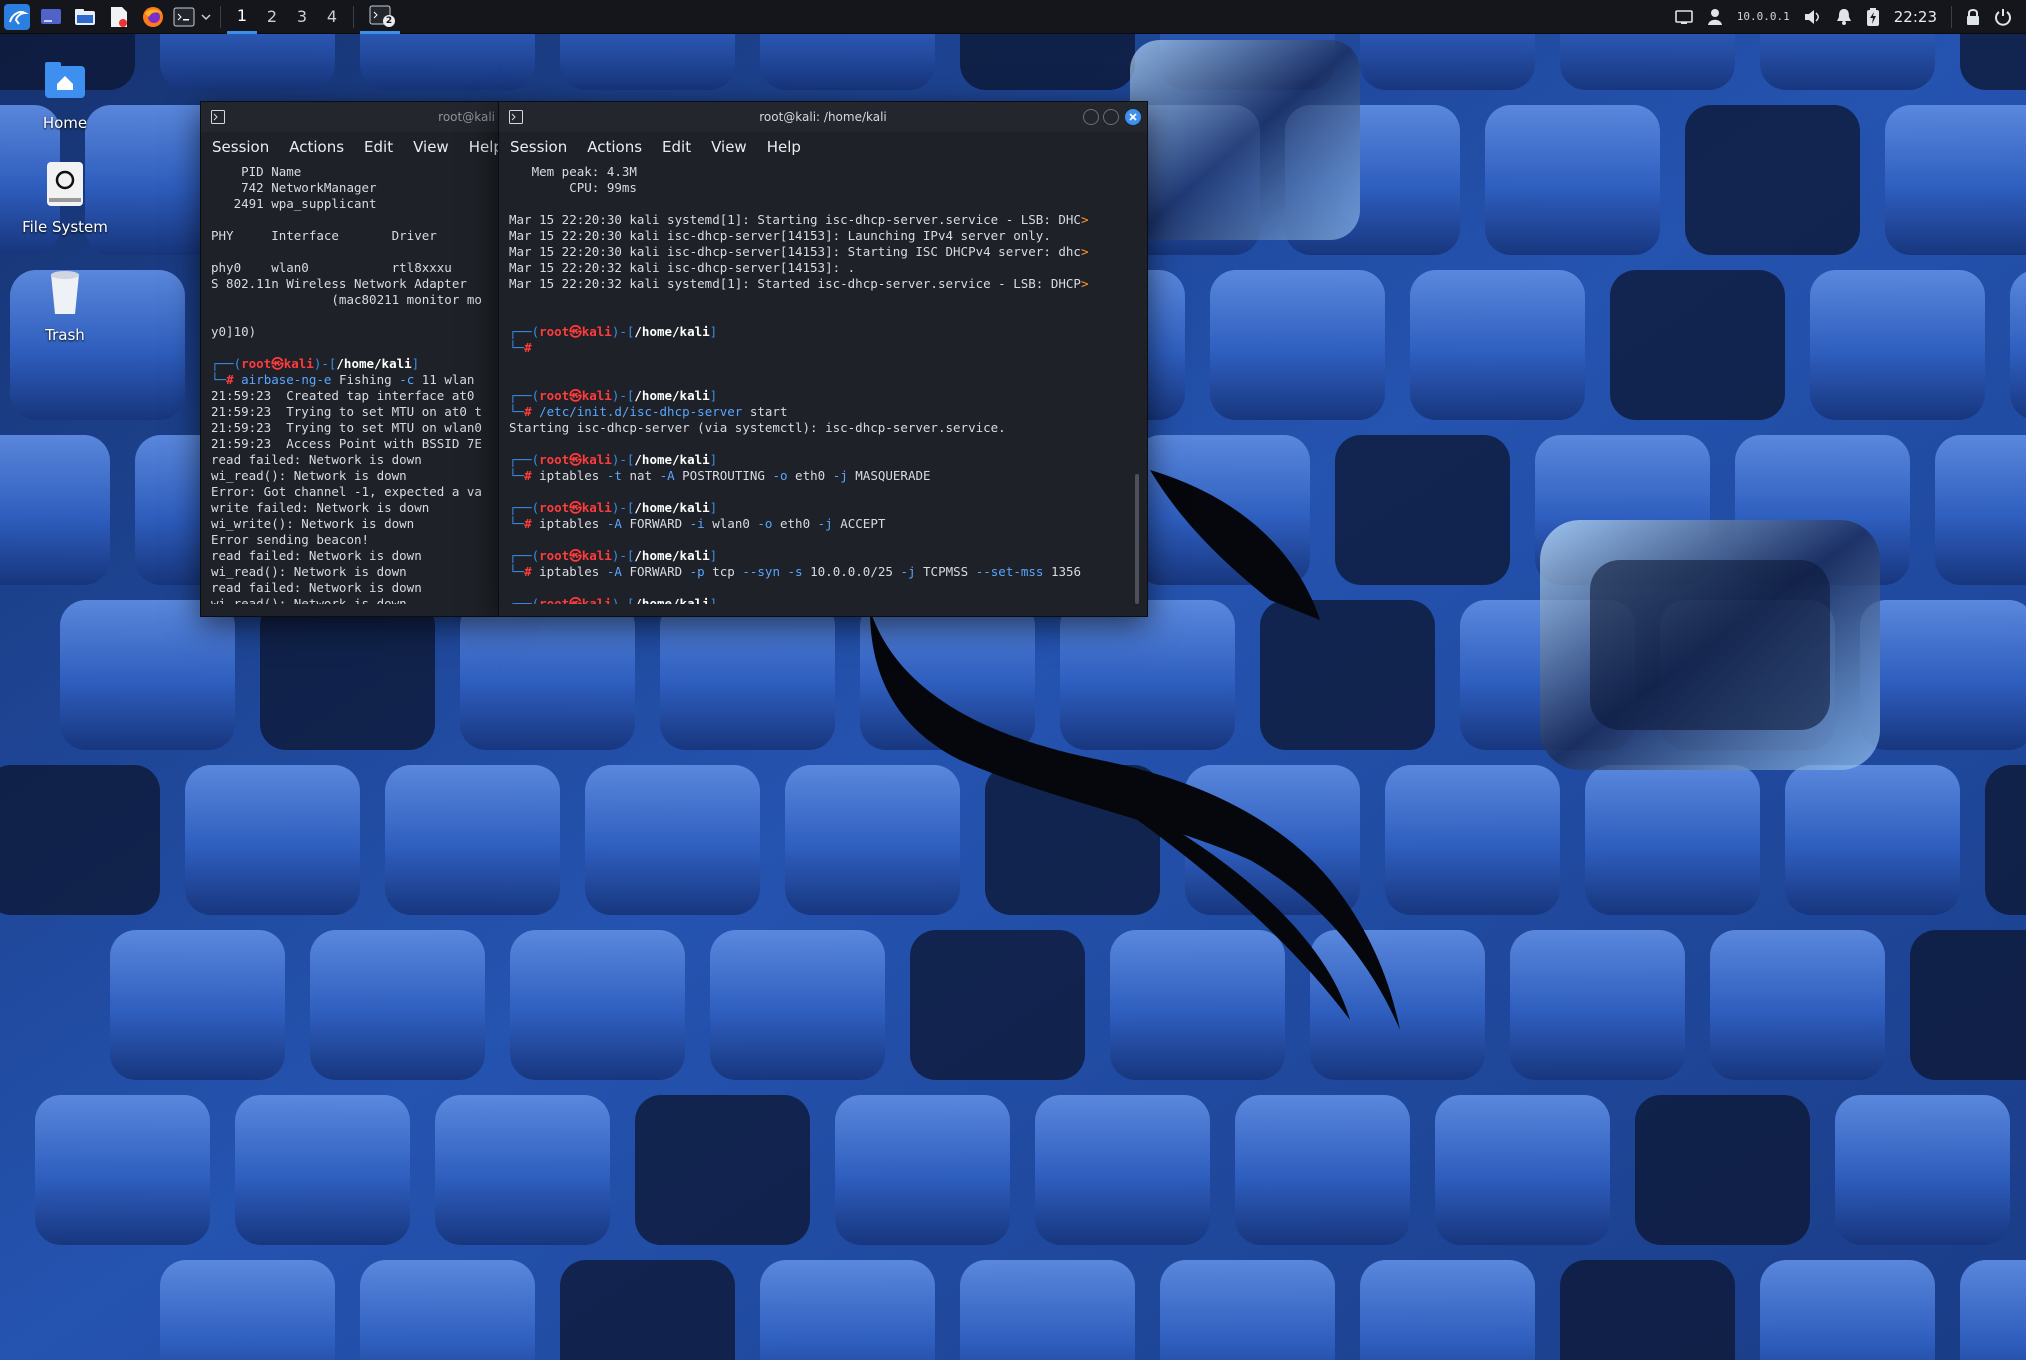  I want to click on output-line: read failed: Network is down, so click(316, 459).